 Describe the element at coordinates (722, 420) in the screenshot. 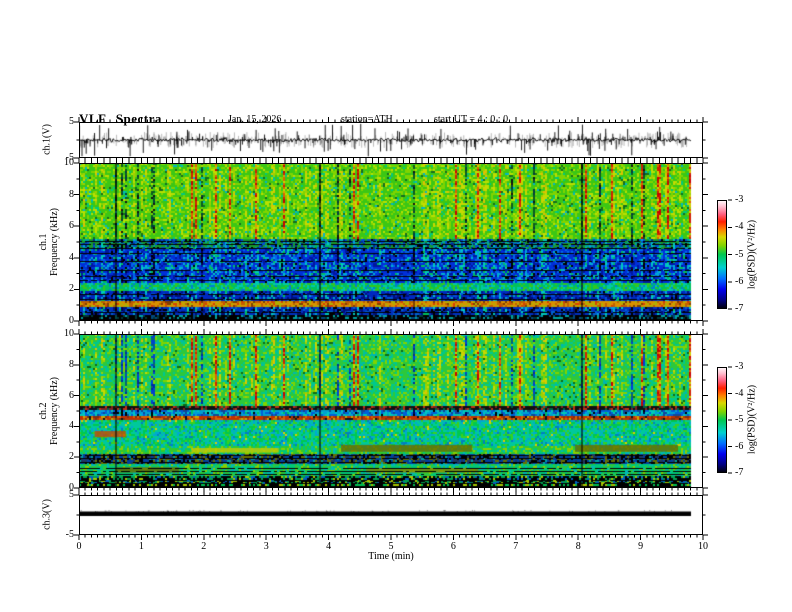

I see `ch2-colorbar` at that location.